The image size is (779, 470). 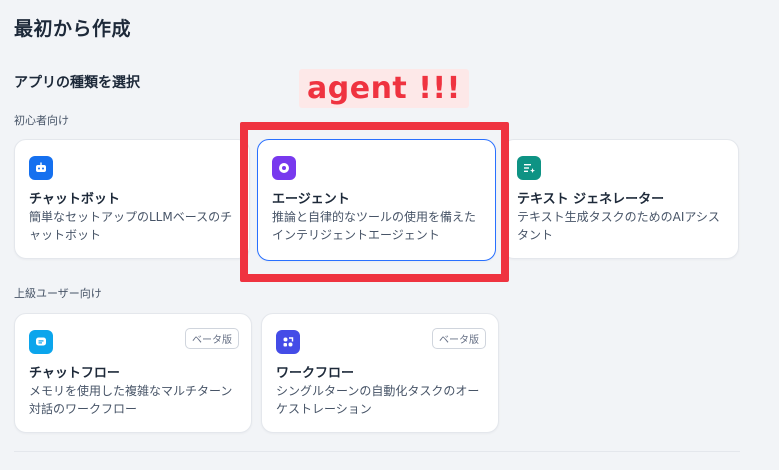 What do you see at coordinates (288, 342) in the screenshot?
I see `workflow-icon` at bounding box center [288, 342].